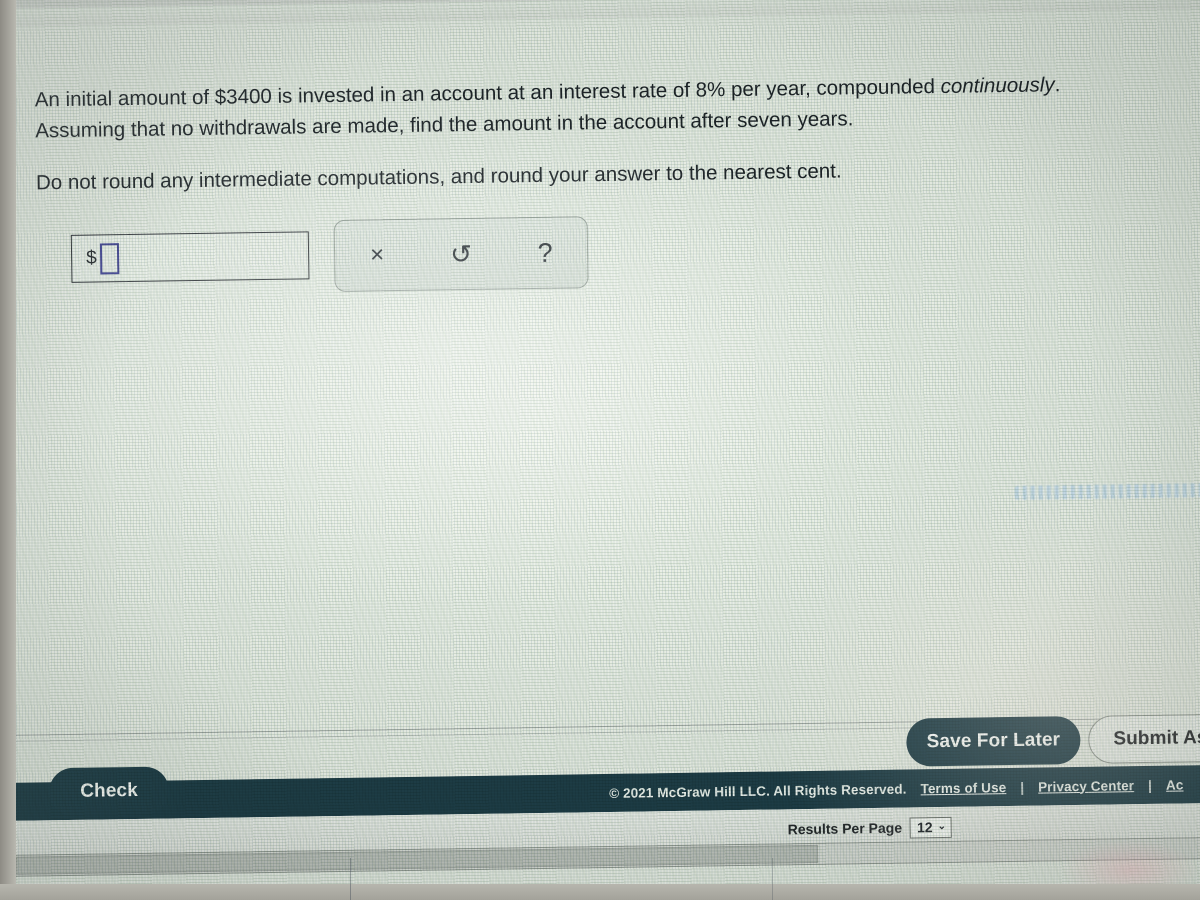 Image resolution: width=1200 pixels, height=900 pixels. Describe the element at coordinates (1057, 85) in the screenshot. I see `problem-line-1-period: .` at that location.